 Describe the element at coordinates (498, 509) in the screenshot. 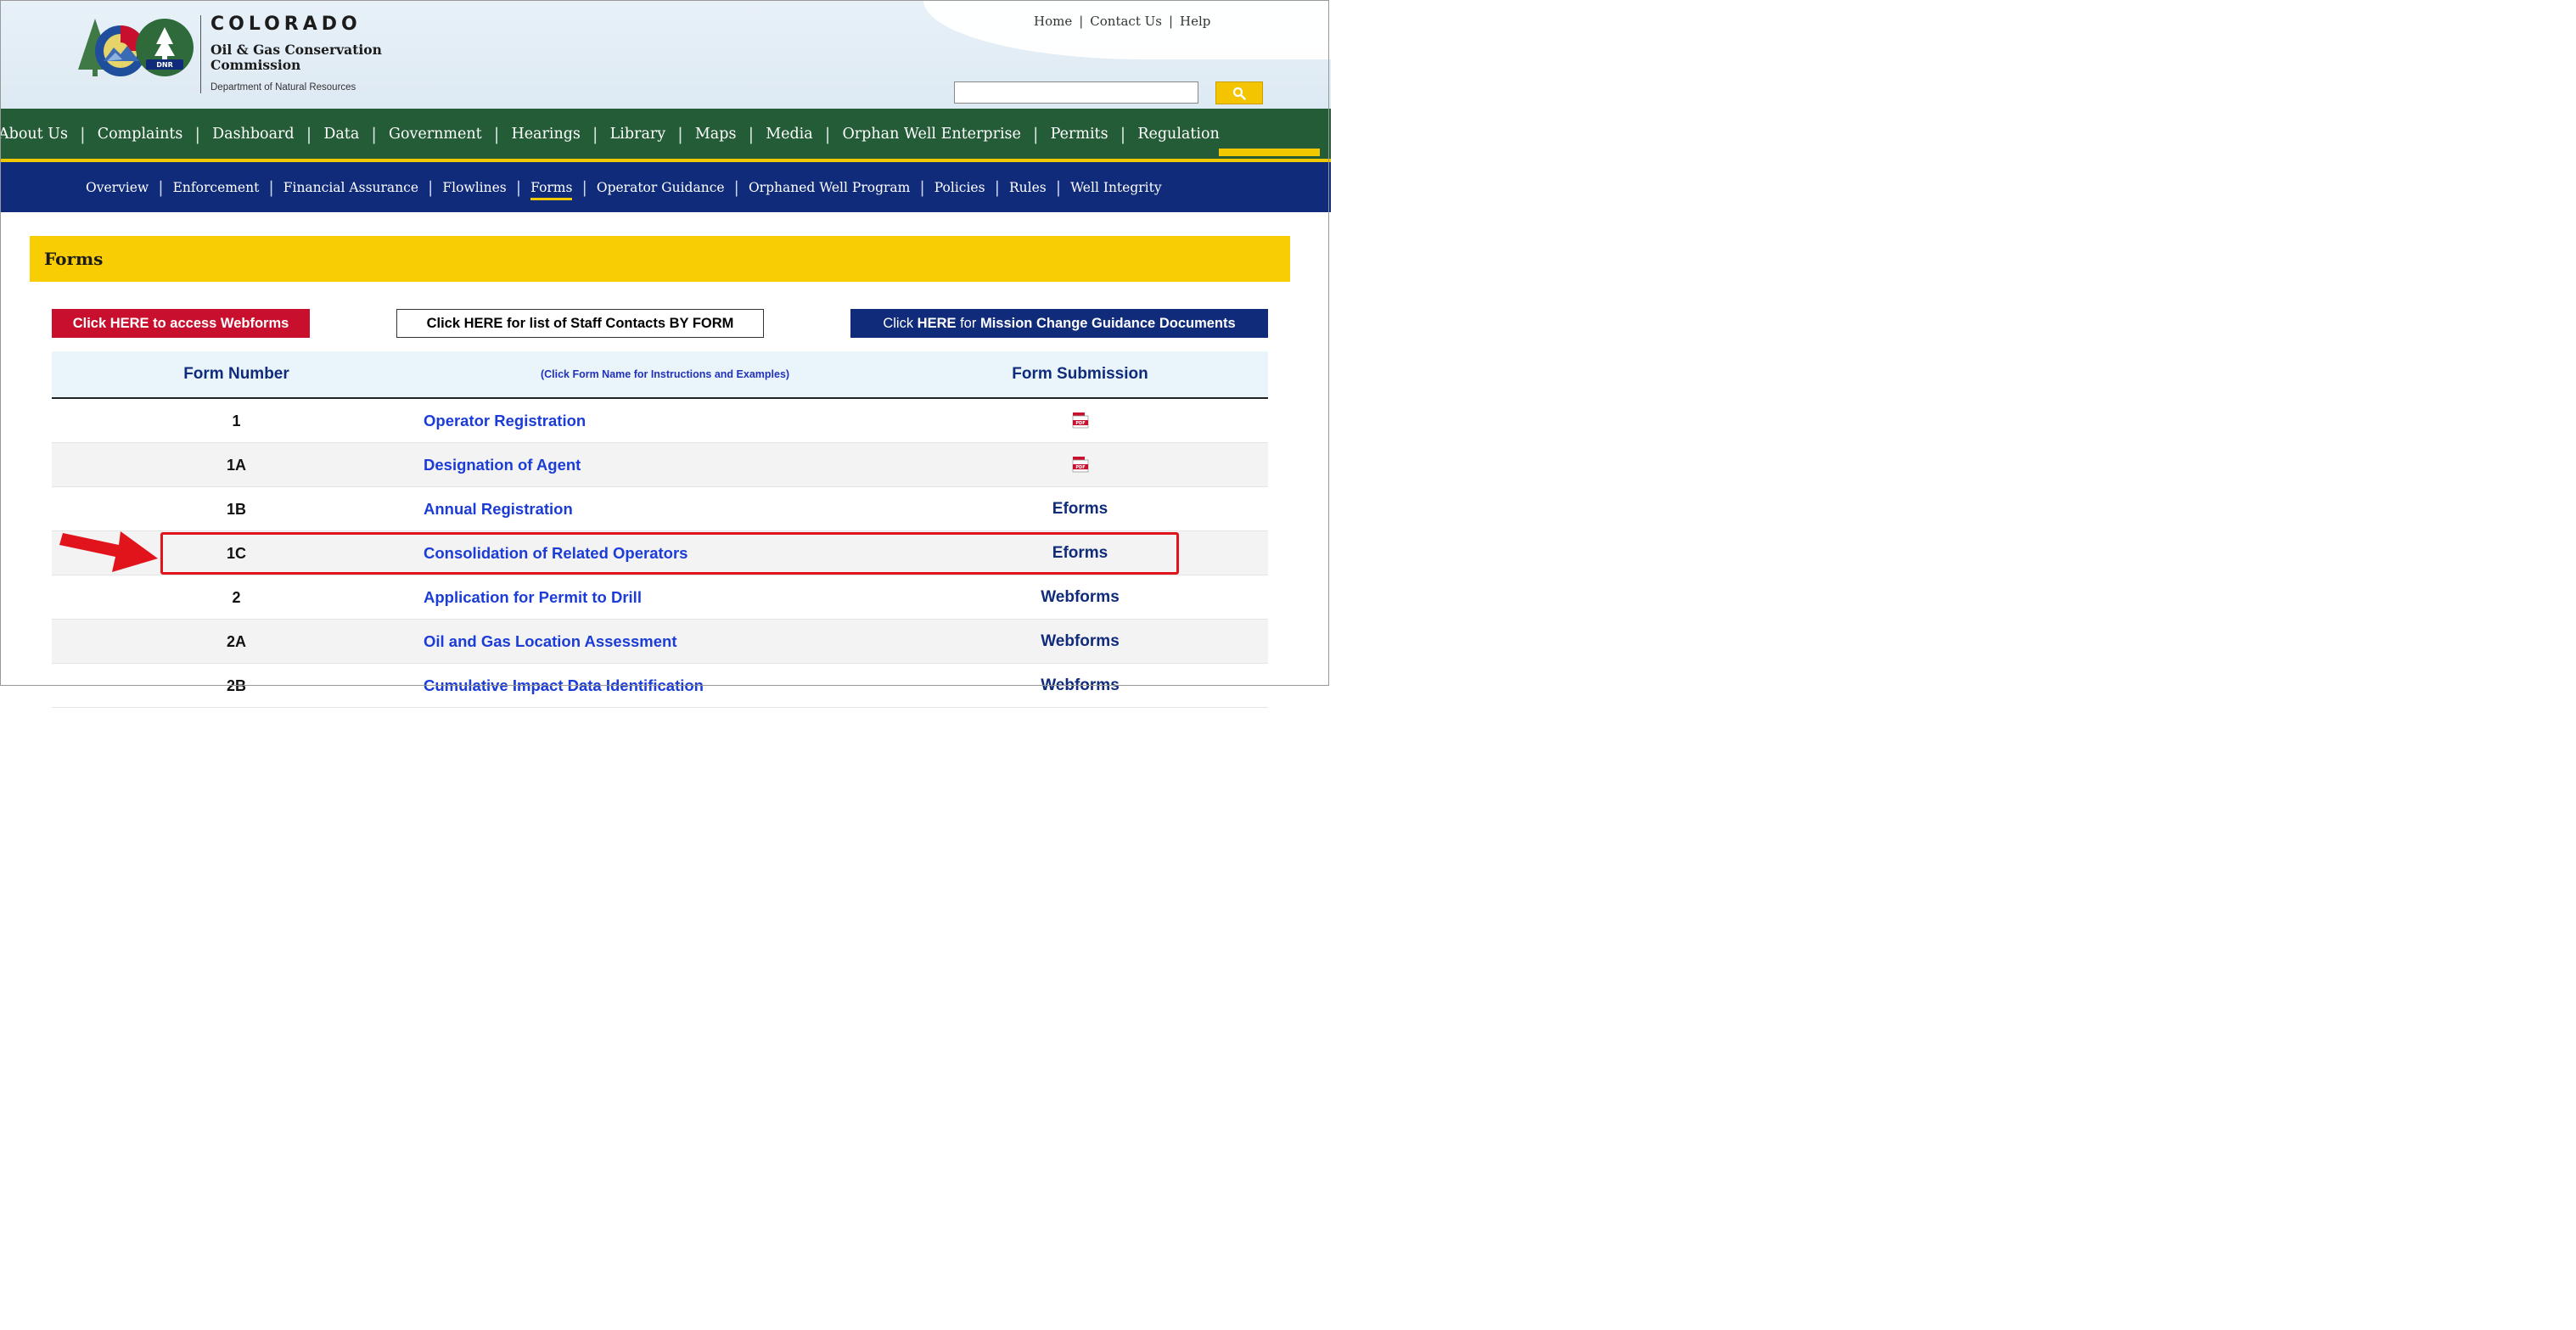

I see `form-name-link: Annual Registration` at that location.